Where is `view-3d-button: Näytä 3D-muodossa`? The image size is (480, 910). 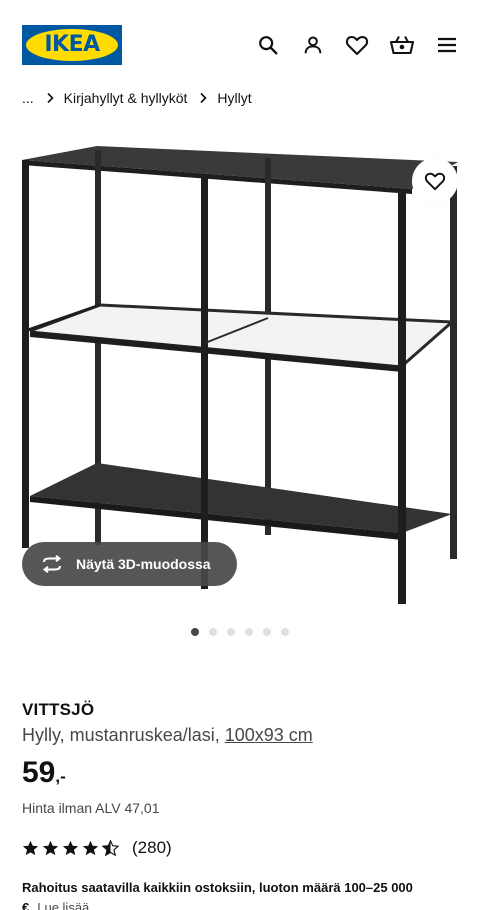
view-3d-button: Näytä 3D-muodossa is located at coordinates (129, 564).